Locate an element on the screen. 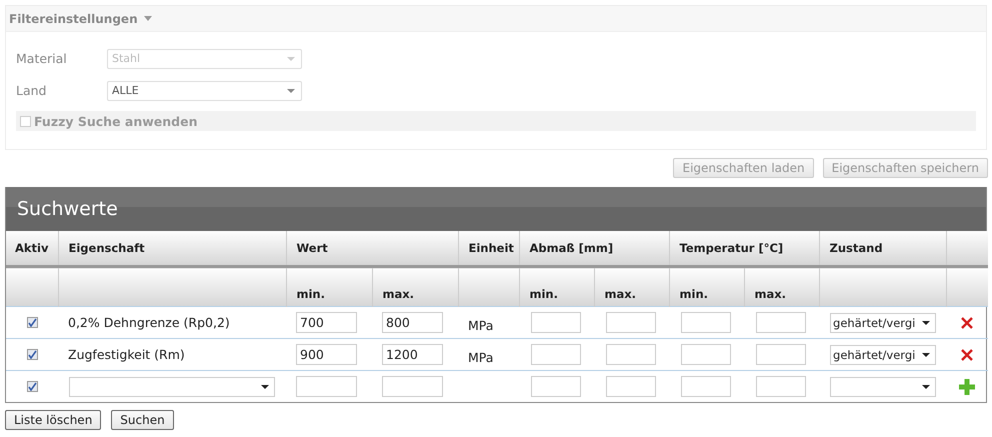 The height and width of the screenshot is (437, 992). column-header: Einheit is located at coordinates (491, 248).